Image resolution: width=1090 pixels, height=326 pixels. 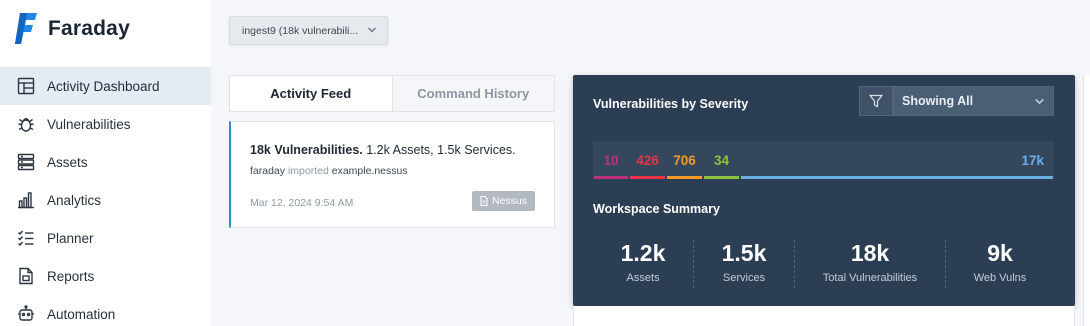 I want to click on filter-button, so click(x=876, y=101).